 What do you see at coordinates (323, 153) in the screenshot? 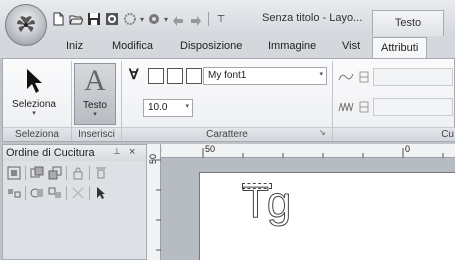
I see `ruler-ticks` at bounding box center [323, 153].